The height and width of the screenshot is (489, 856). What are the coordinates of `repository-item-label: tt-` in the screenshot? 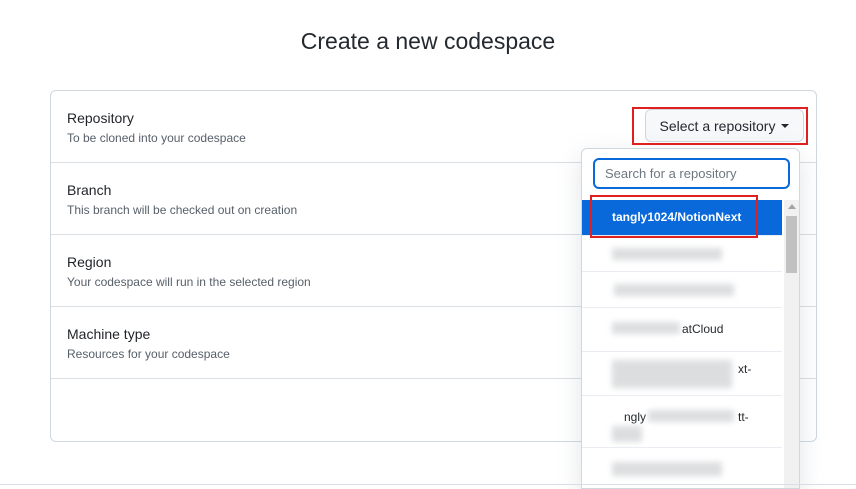 It's located at (743, 417).